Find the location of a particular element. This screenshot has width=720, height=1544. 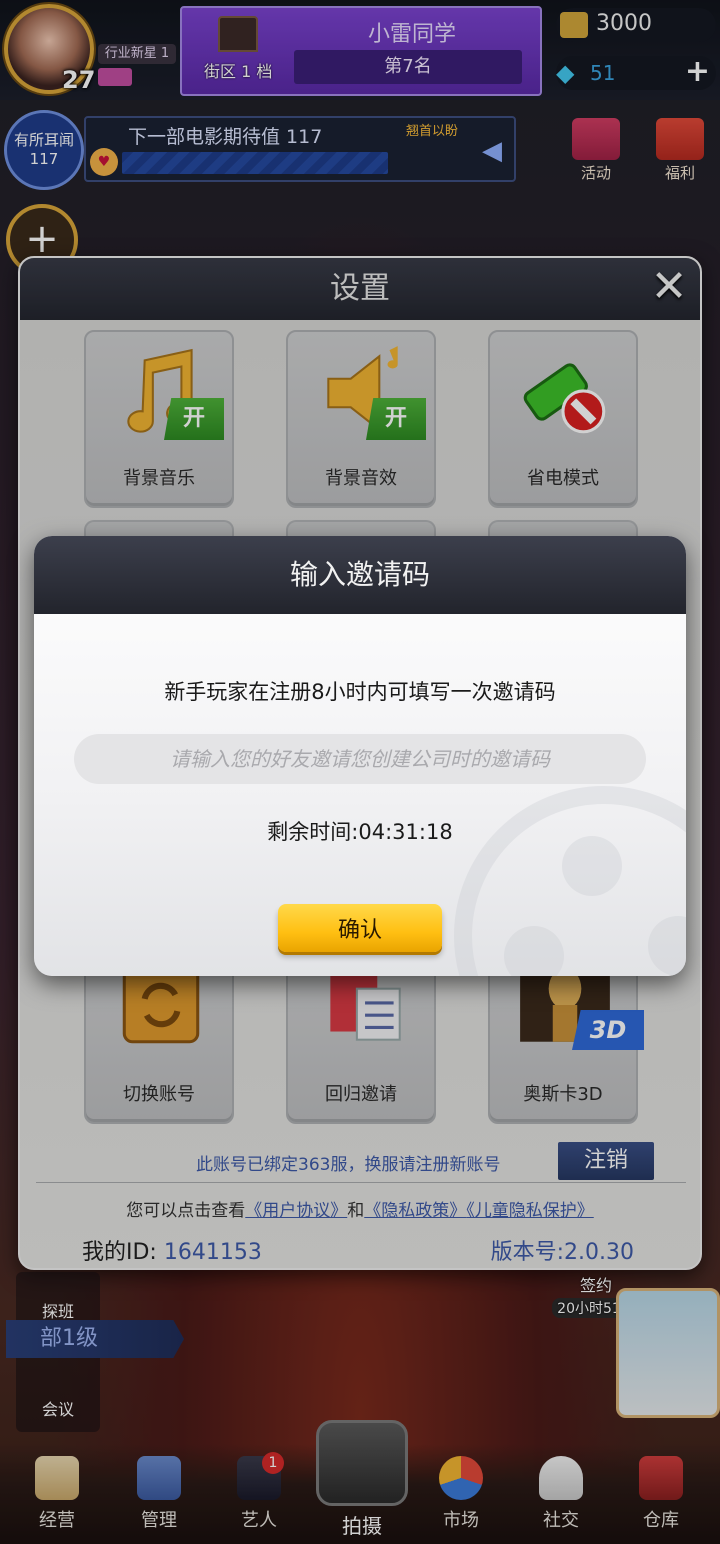

invite-code-input is located at coordinates (360, 759).